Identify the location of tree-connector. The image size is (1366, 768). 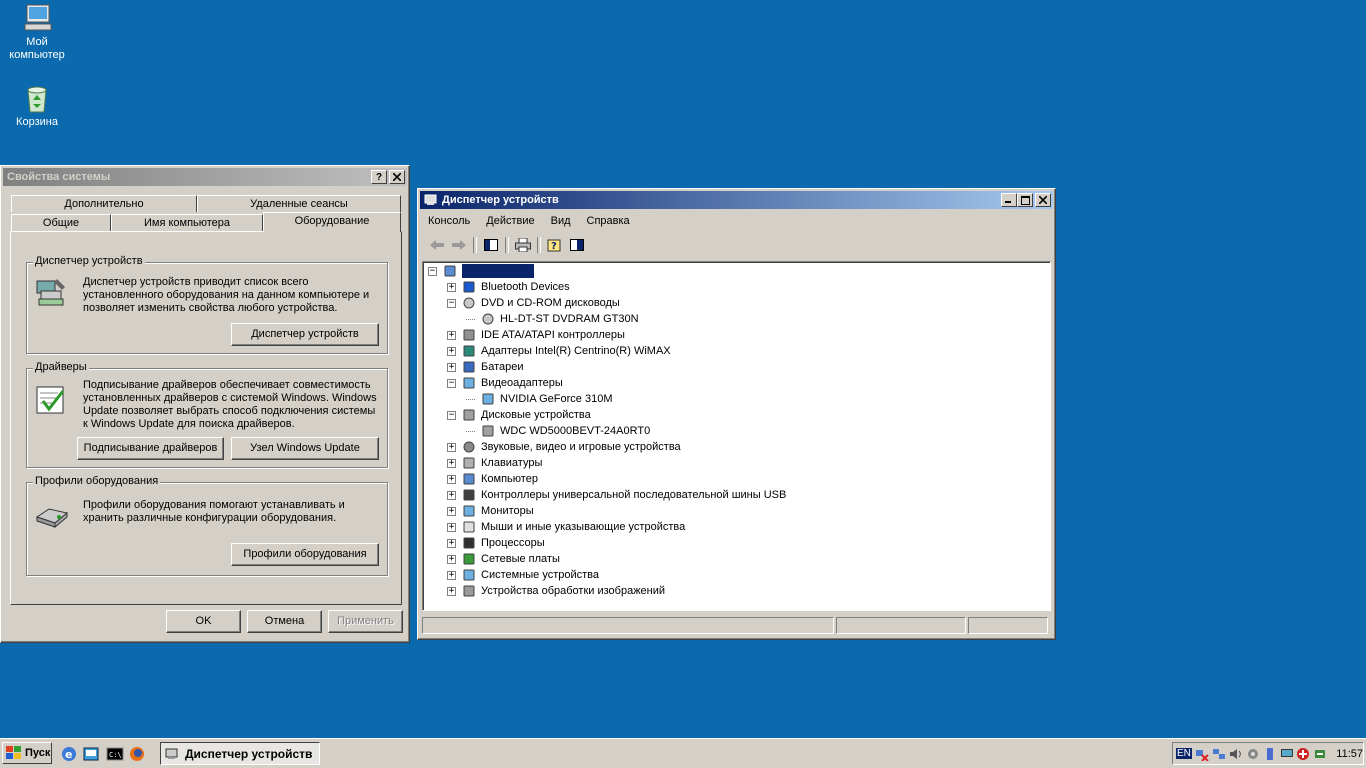
(470, 427).